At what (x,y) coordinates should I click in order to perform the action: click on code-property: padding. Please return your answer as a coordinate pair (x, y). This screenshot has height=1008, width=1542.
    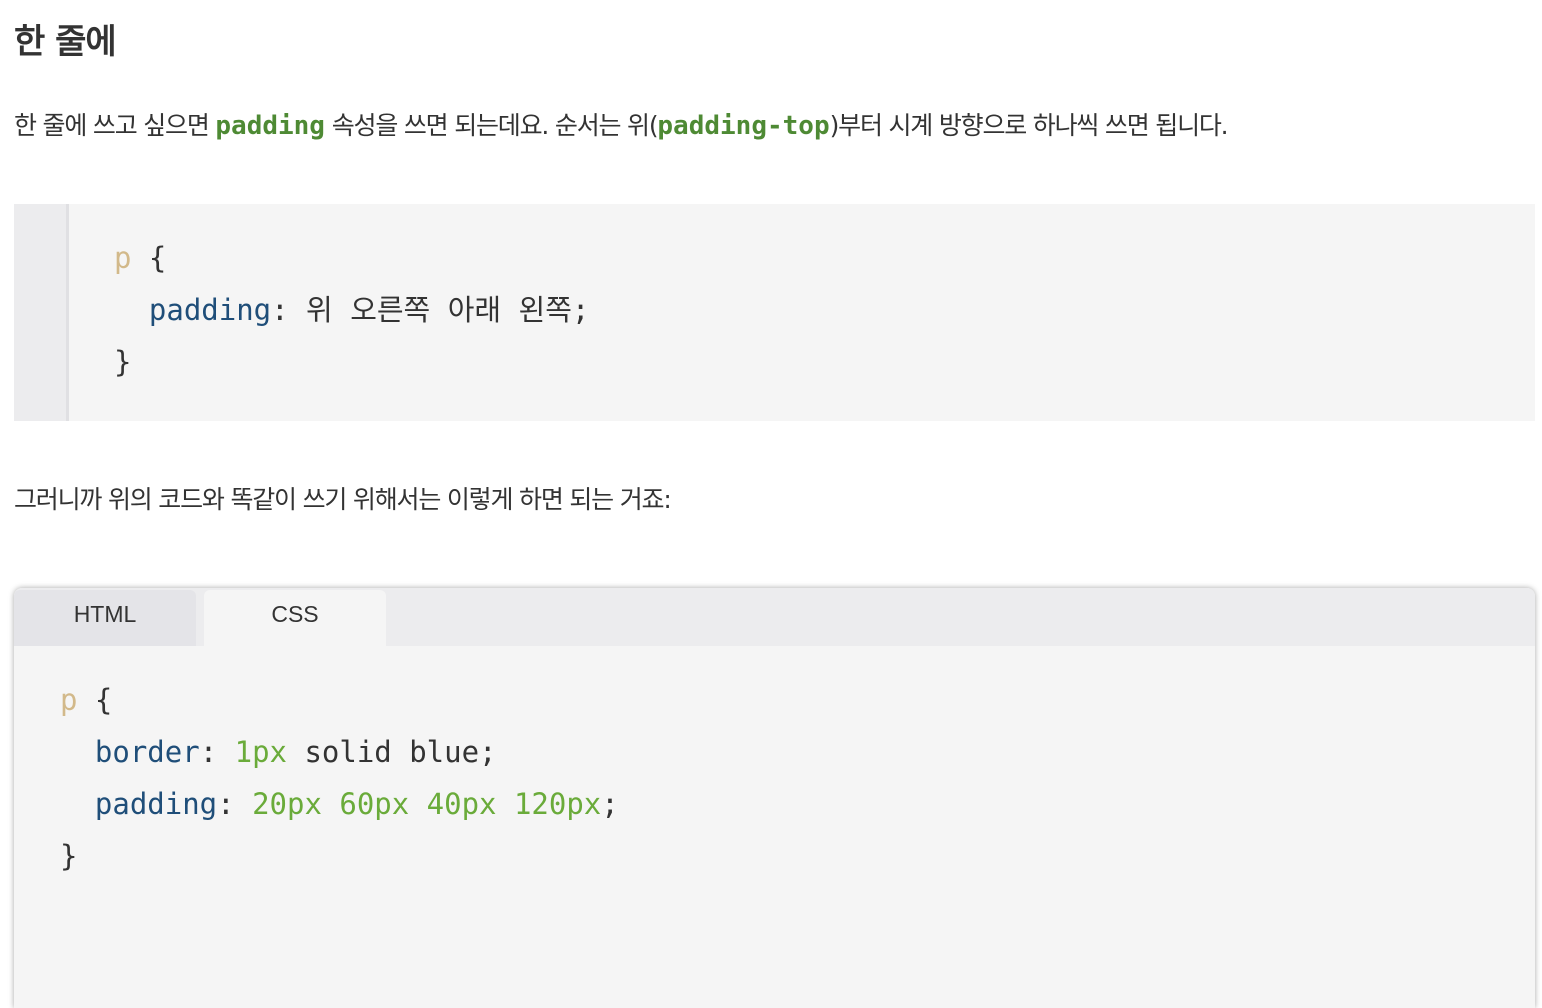
    Looking at the image, I should click on (210, 310).